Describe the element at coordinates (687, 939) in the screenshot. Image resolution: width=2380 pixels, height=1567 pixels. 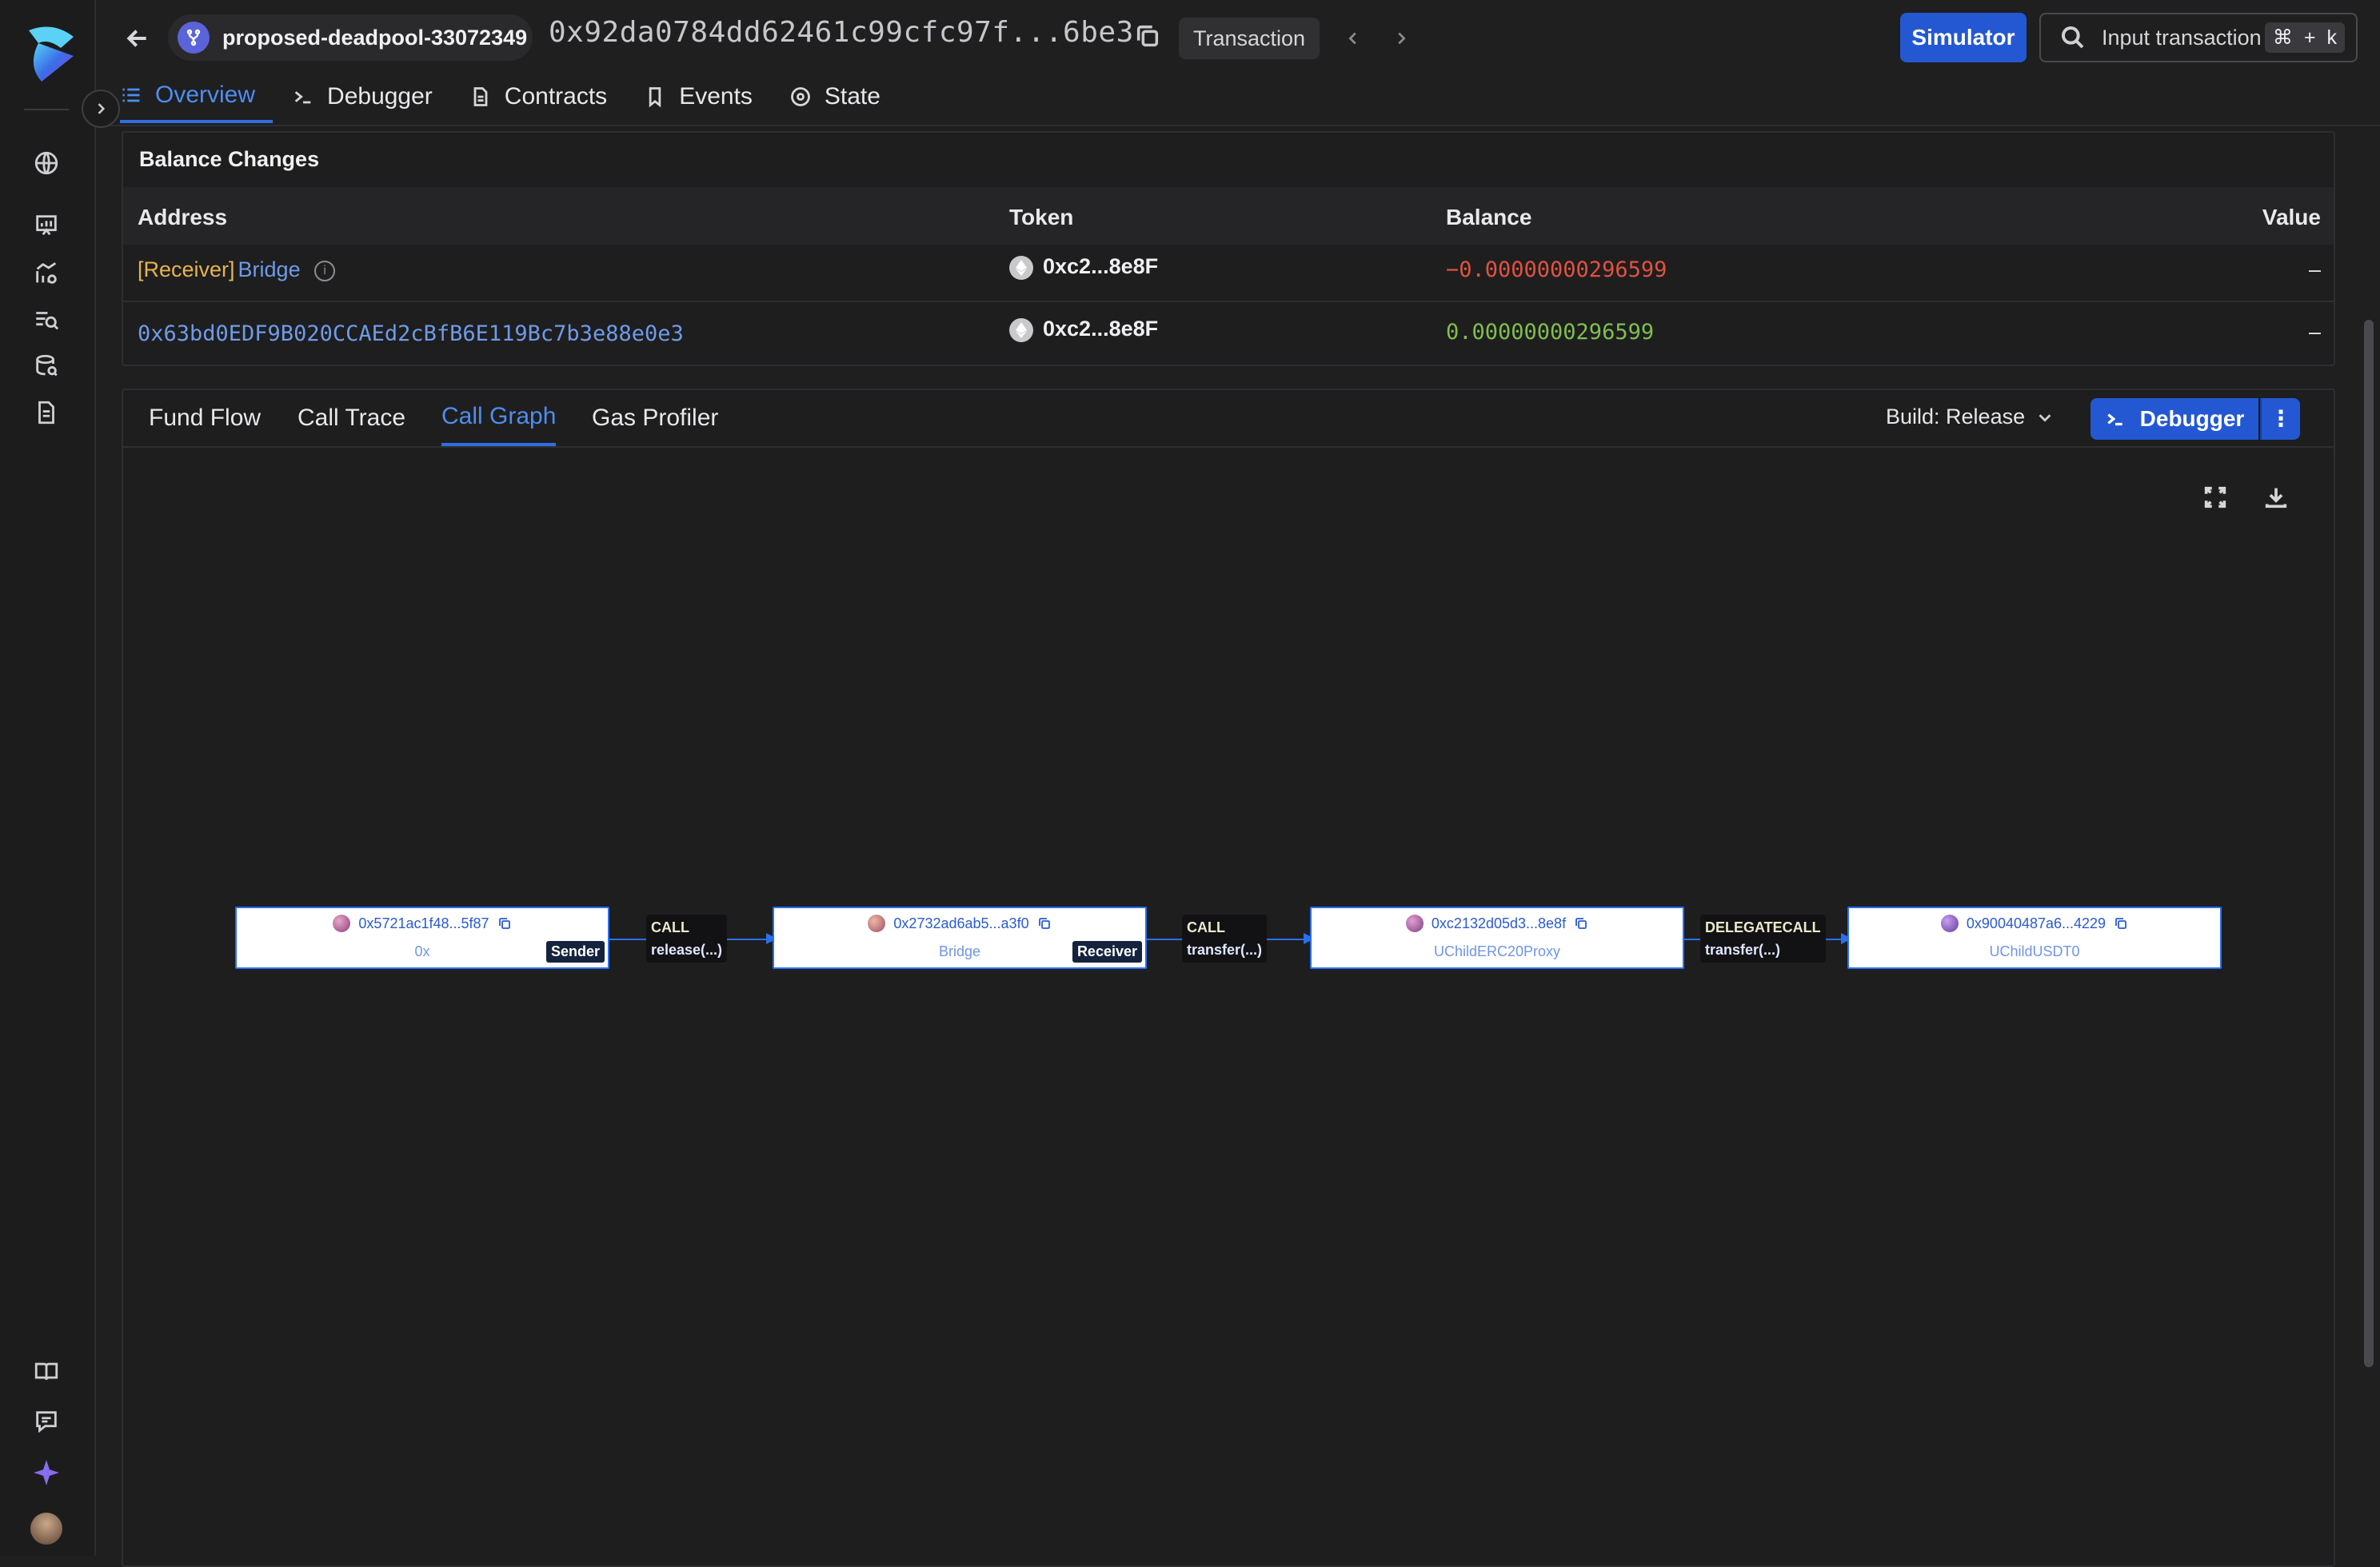
I see `edge-label: CALL release(...)` at that location.